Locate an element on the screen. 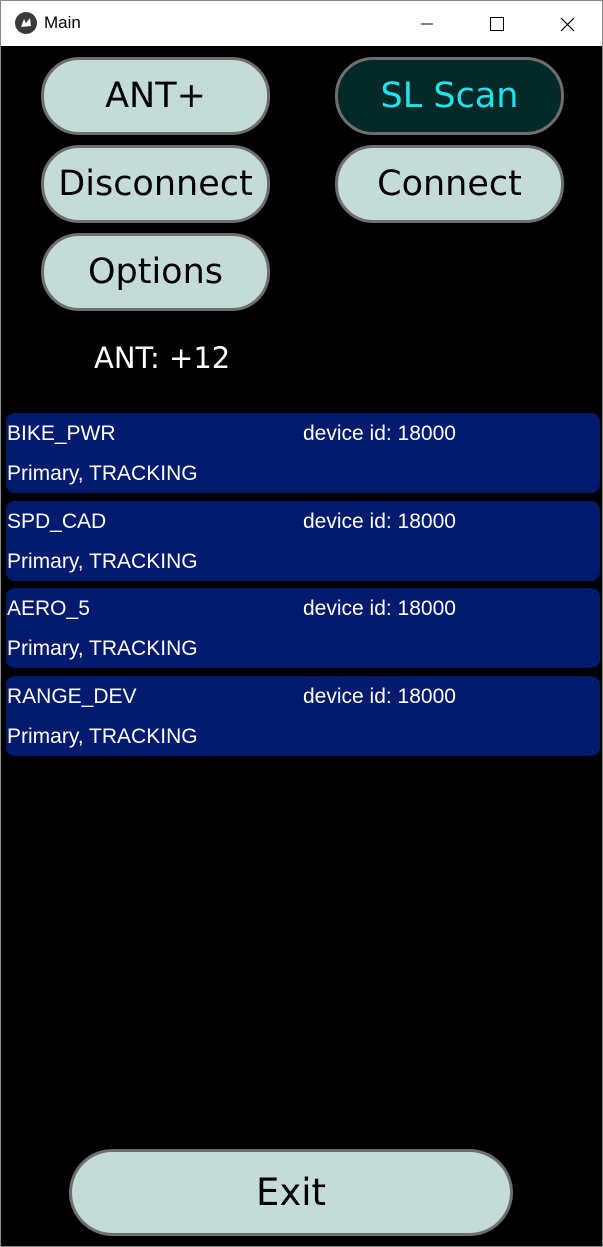 The height and width of the screenshot is (1247, 603). disconnect-button: Disconnect is located at coordinates (155, 184).